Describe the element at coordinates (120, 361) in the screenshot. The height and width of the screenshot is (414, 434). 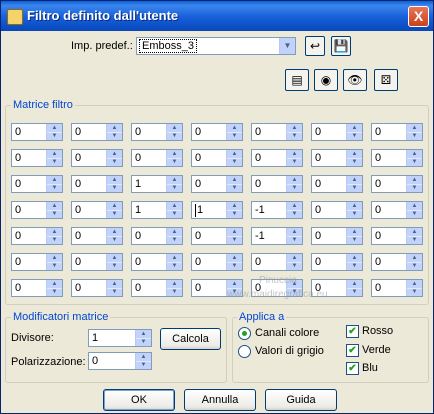
I see `bias-spin-field: 0 ▲ ▼` at that location.